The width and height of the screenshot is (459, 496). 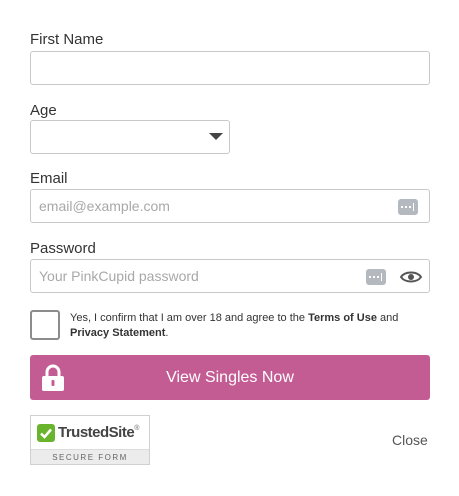 What do you see at coordinates (63, 248) in the screenshot?
I see `password-label: Password` at bounding box center [63, 248].